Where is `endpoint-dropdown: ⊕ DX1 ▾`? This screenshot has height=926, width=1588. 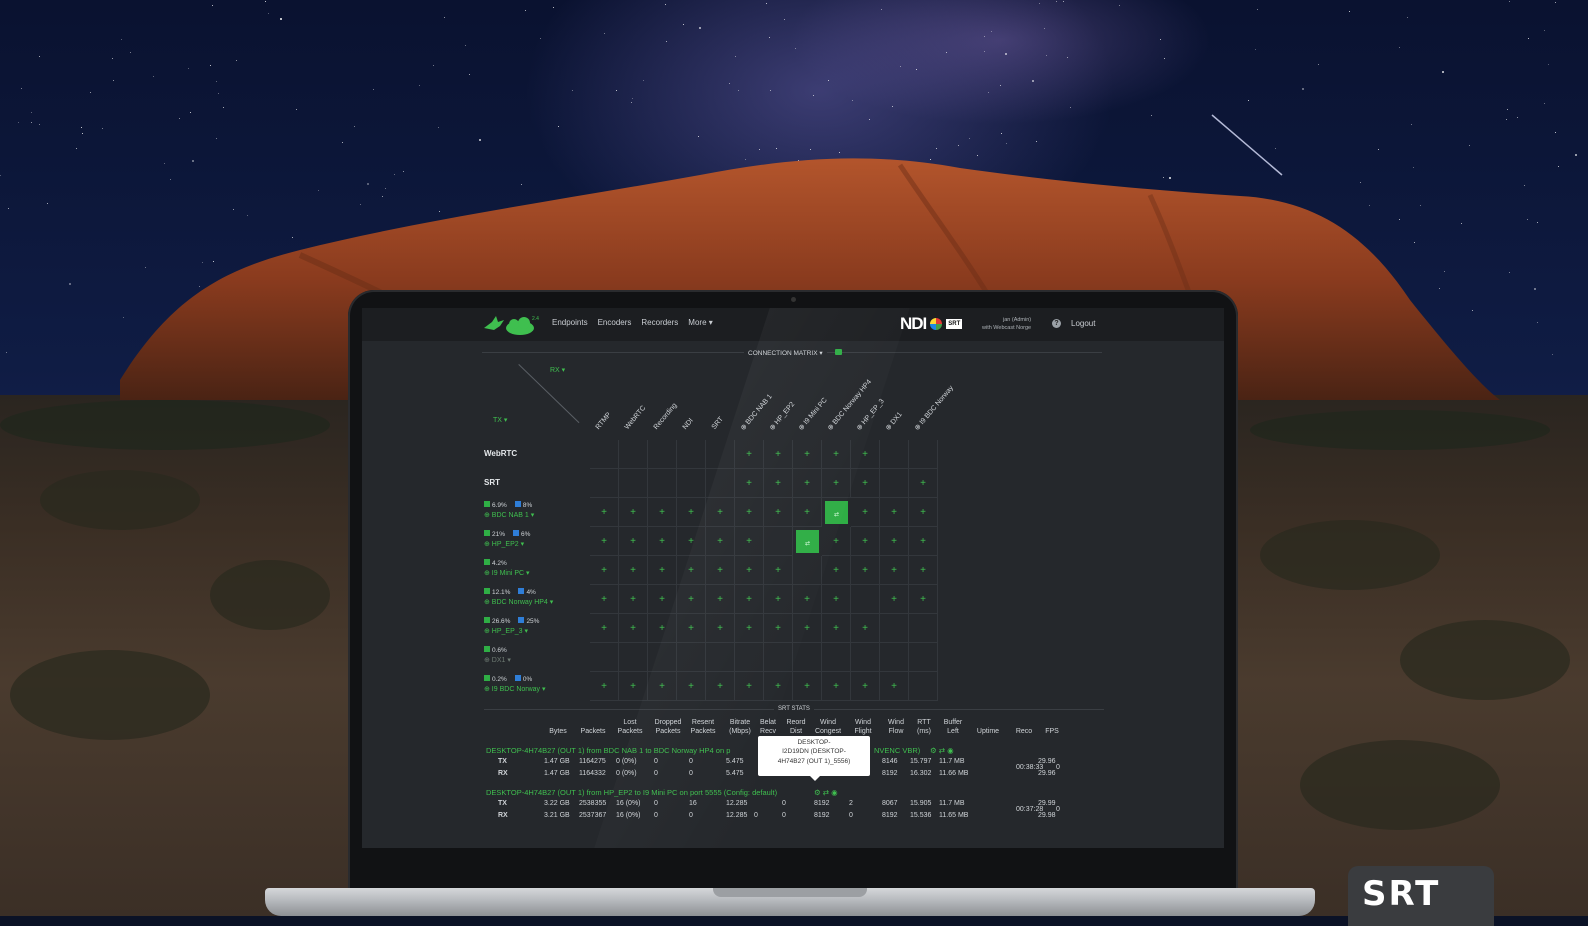
endpoint-dropdown: ⊕ DX1 ▾ is located at coordinates (530, 660).